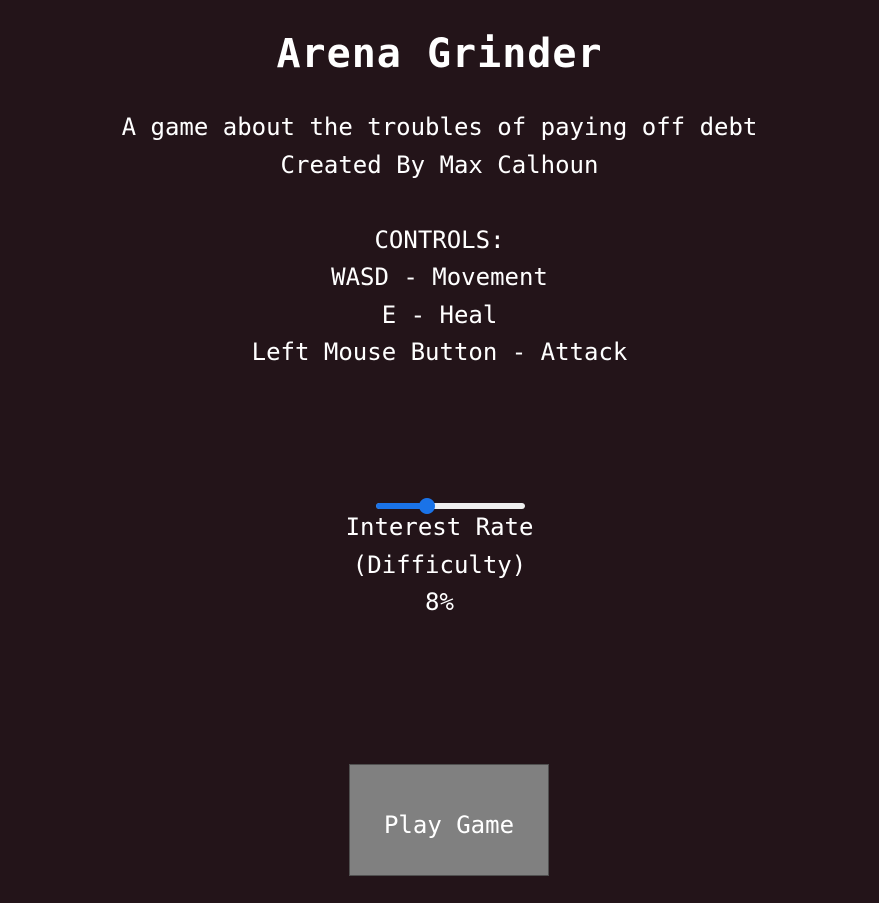  What do you see at coordinates (439, 54) in the screenshot?
I see `game-title: Arena Grinder` at bounding box center [439, 54].